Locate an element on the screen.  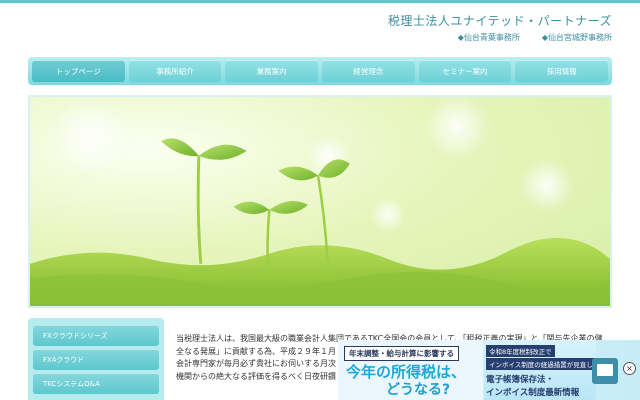
office-link-miyagino: ◆仙台宮城野事務所 is located at coordinates (577, 37).